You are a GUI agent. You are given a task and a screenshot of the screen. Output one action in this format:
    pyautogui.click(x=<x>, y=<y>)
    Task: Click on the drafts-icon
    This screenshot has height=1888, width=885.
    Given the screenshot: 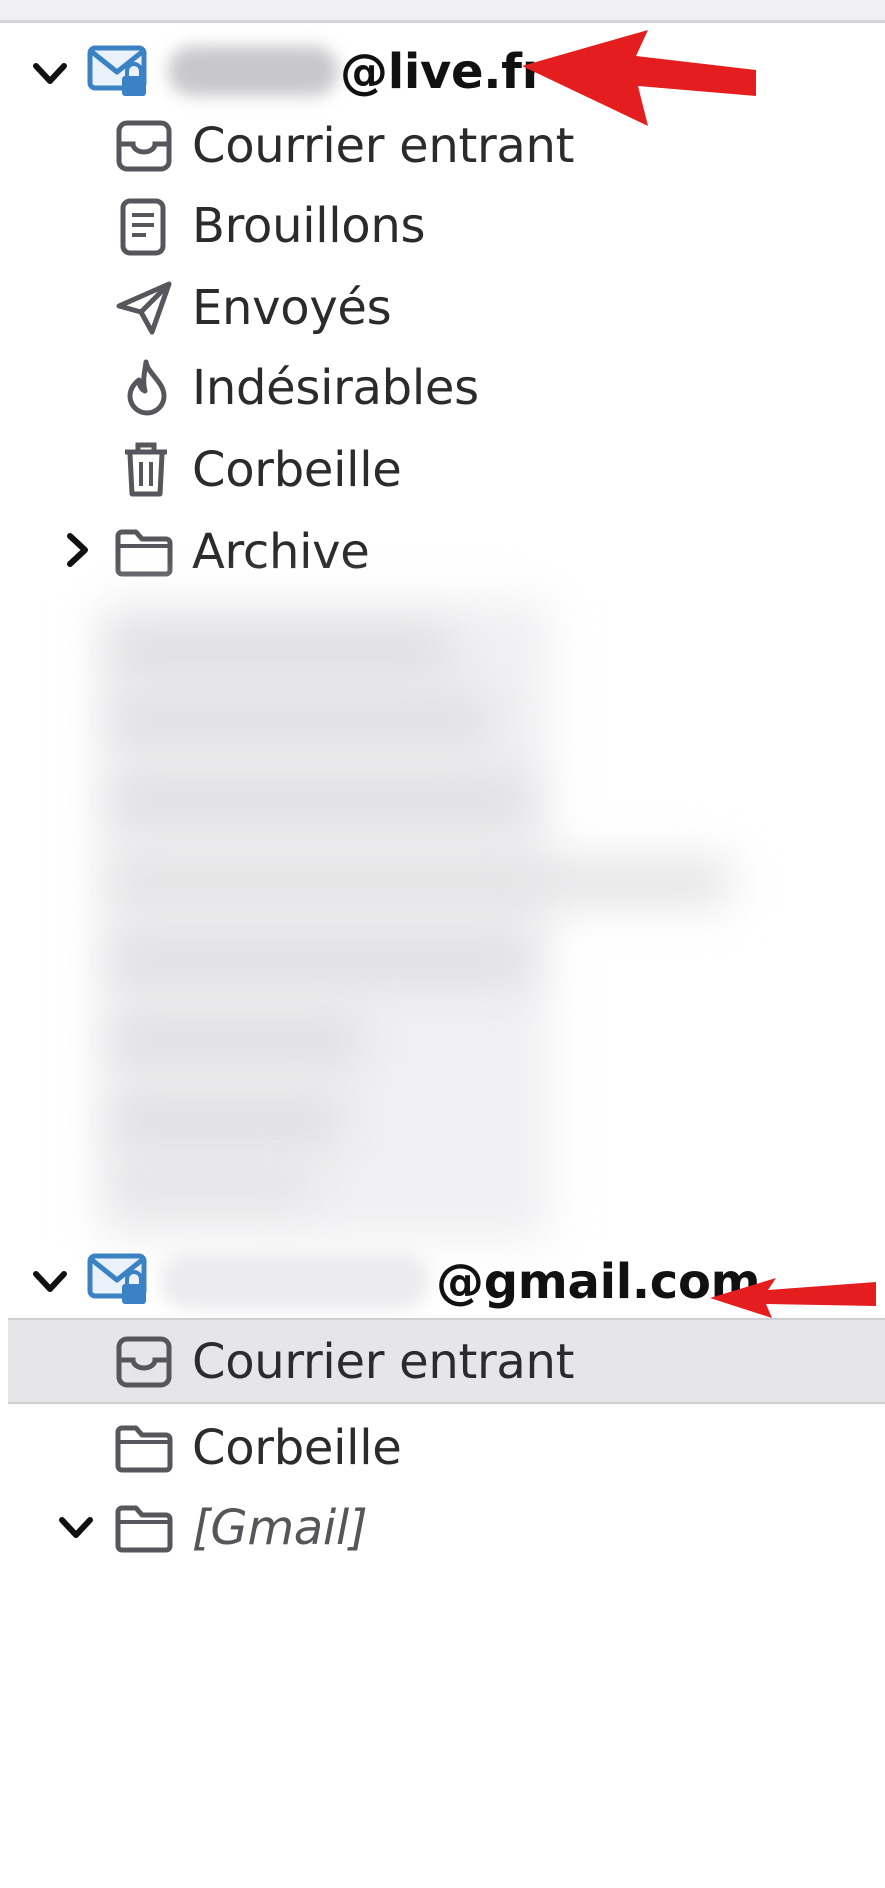 What is the action you would take?
    pyautogui.click(x=143, y=227)
    